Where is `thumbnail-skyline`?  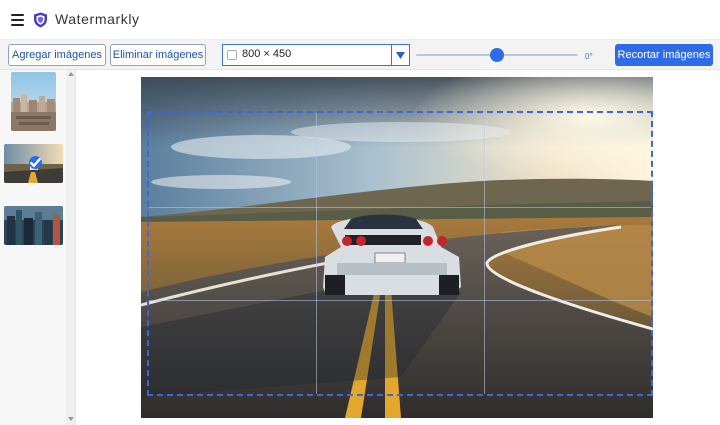 thumbnail-skyline is located at coordinates (33, 225).